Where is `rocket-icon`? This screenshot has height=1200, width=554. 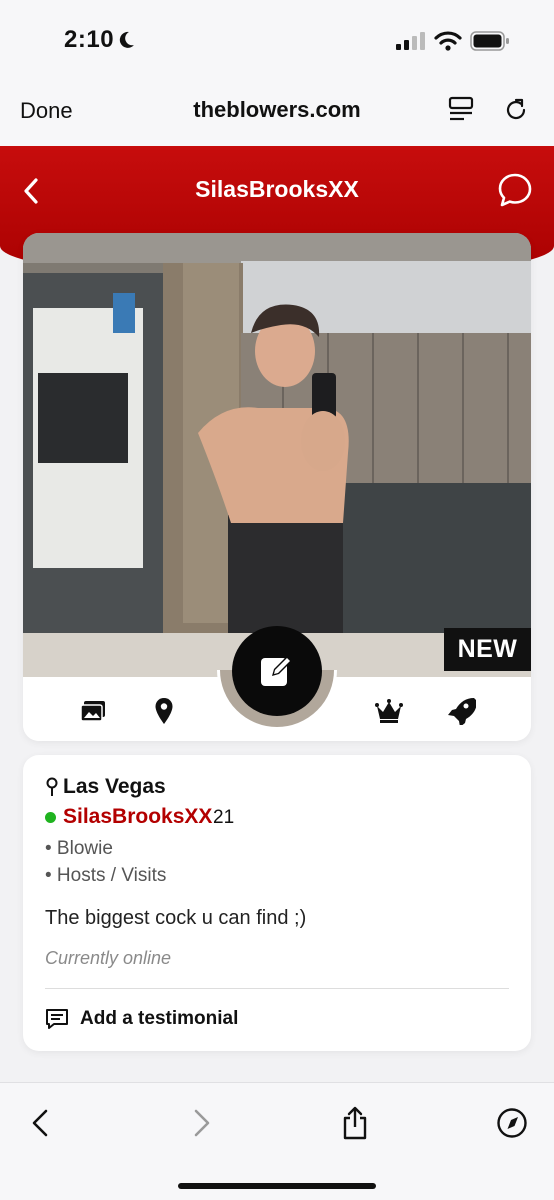 rocket-icon is located at coordinates (461, 711).